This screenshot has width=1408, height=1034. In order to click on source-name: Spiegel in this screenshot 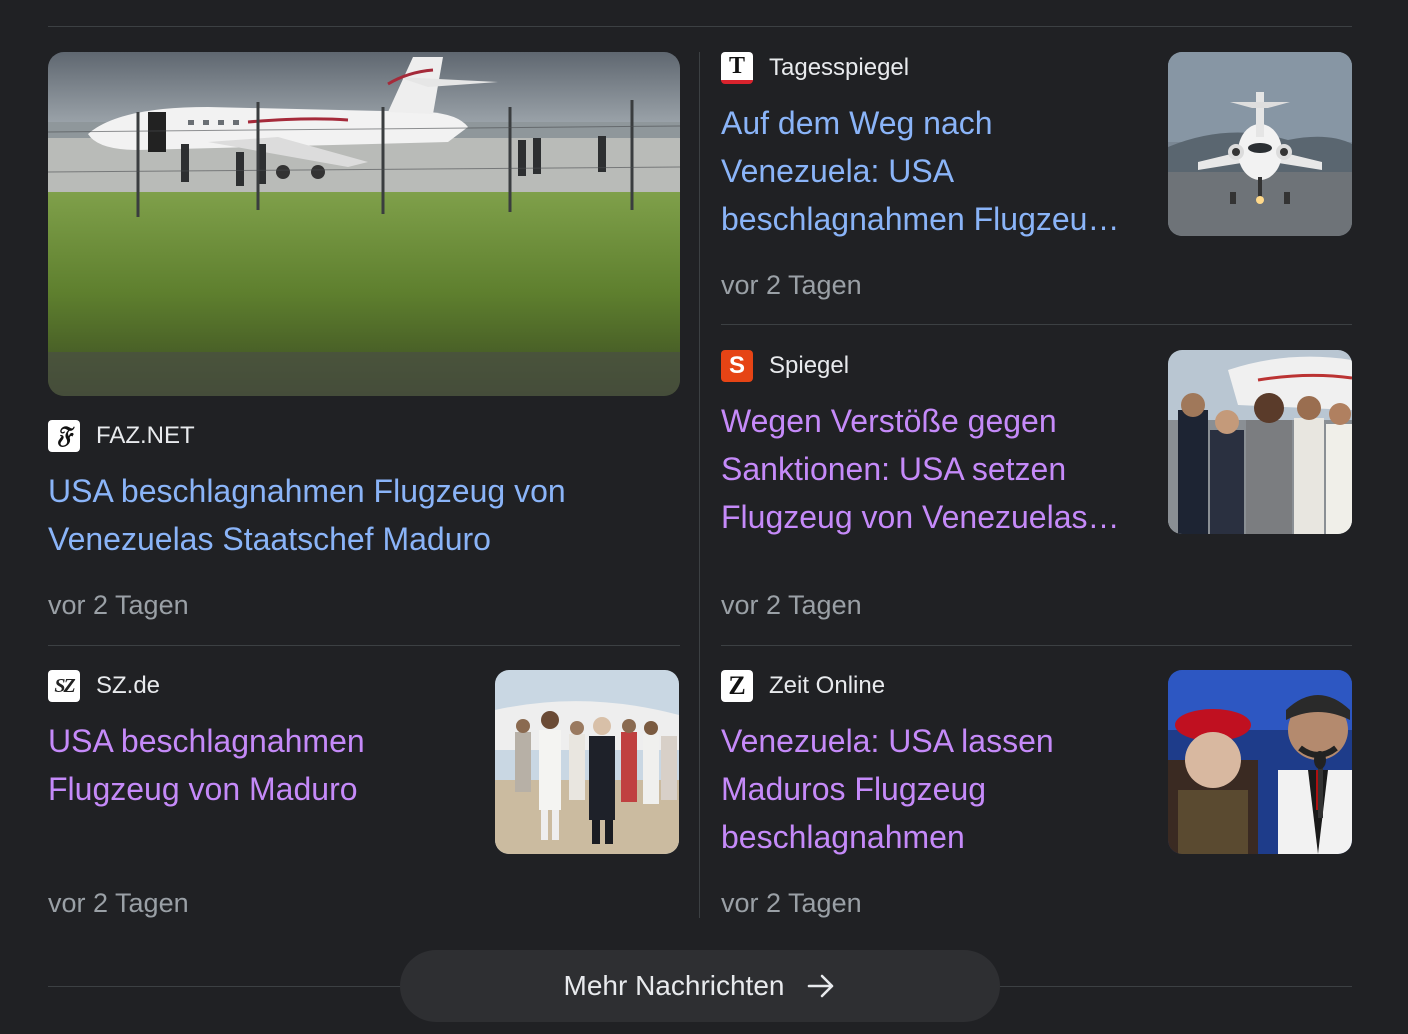, I will do `click(809, 365)`.